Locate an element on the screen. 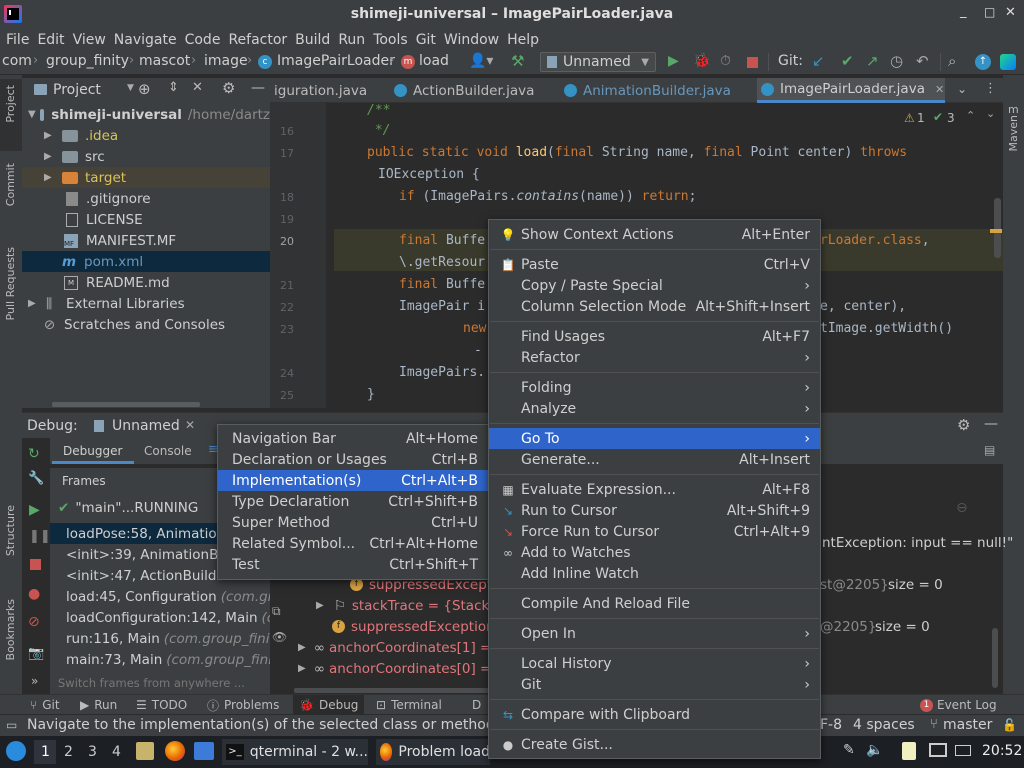 The image size is (1024, 768). check-icon: ✔ is located at coordinates (938, 117).